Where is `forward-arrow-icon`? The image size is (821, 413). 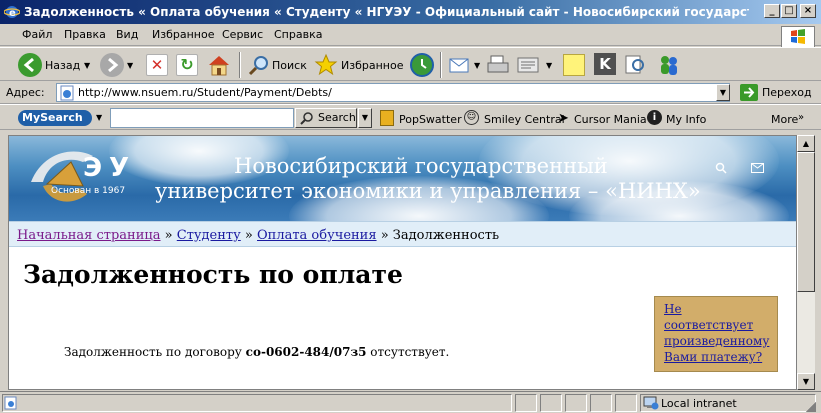 forward-arrow-icon is located at coordinates (112, 65).